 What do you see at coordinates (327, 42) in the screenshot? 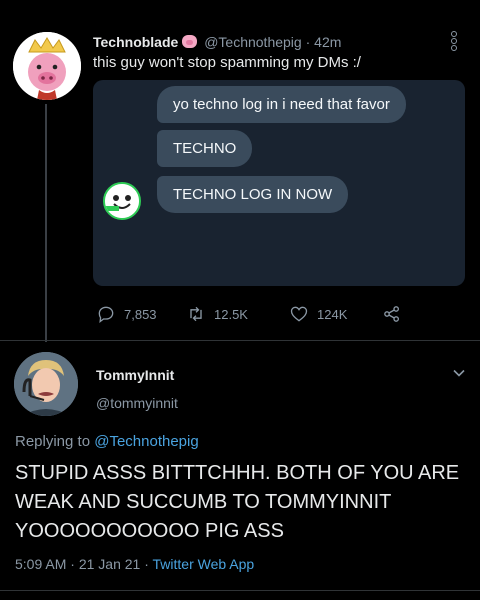
I see `tweet-time: 42m` at bounding box center [327, 42].